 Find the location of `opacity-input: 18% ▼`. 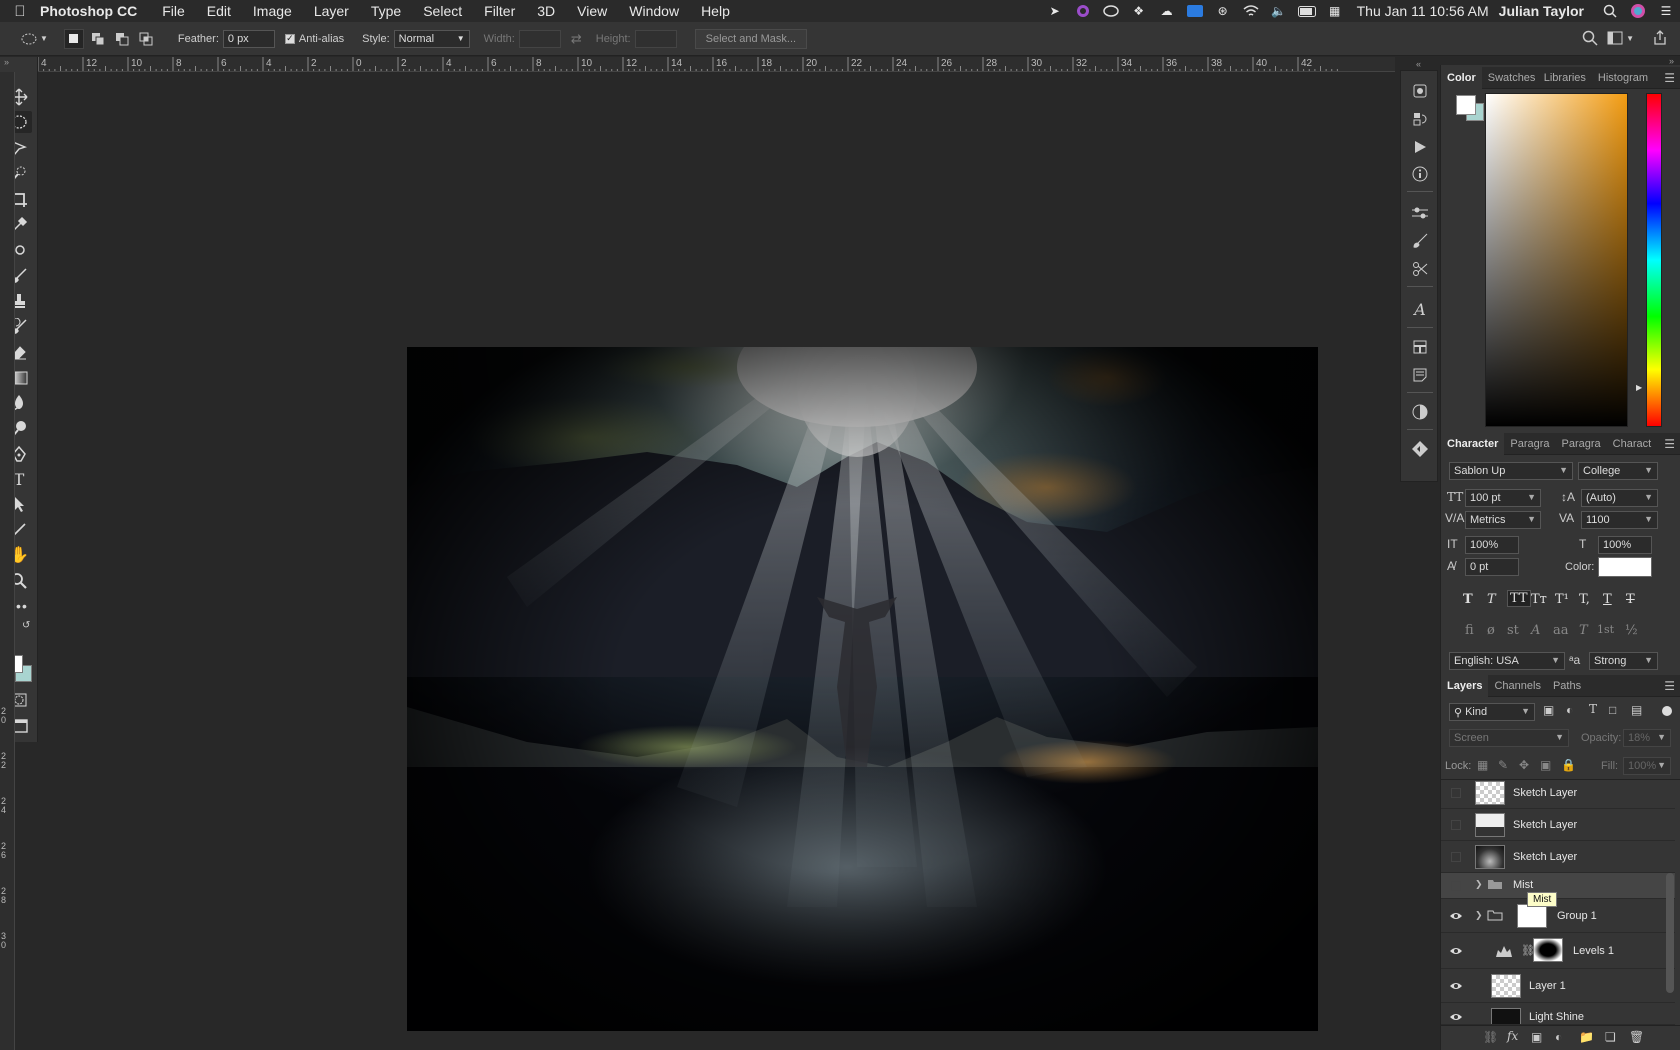

opacity-input: 18% ▼ is located at coordinates (1647, 738).